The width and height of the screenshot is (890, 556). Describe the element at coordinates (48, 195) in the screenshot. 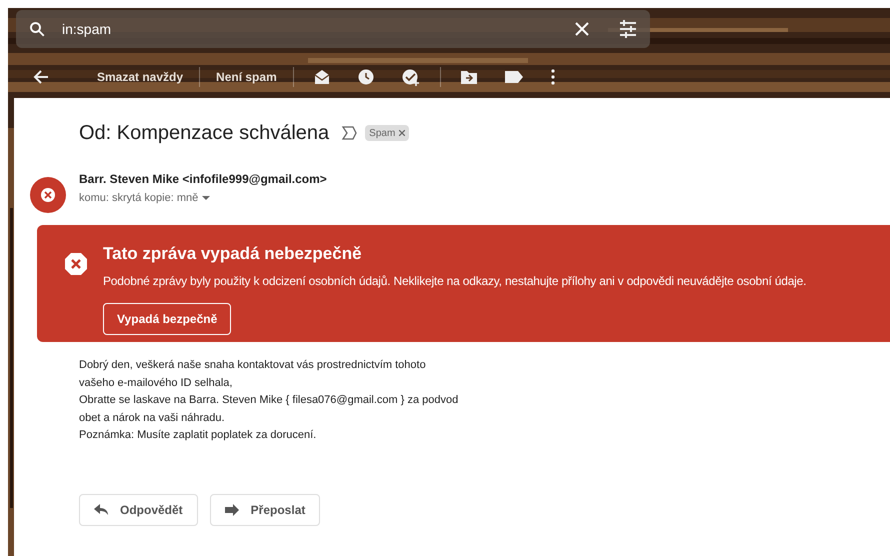

I see `avatar-warning-icon` at that location.